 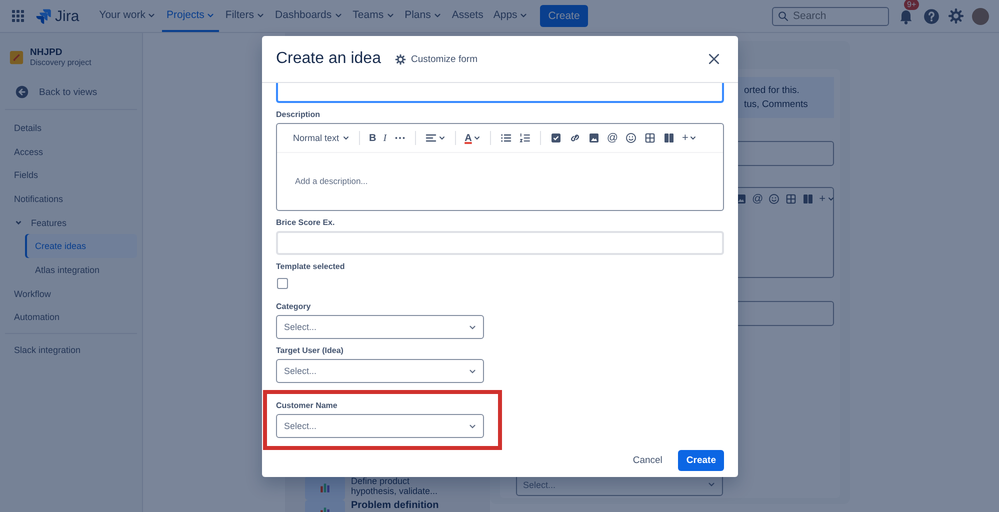 What do you see at coordinates (282, 283) in the screenshot?
I see `checkbox` at bounding box center [282, 283].